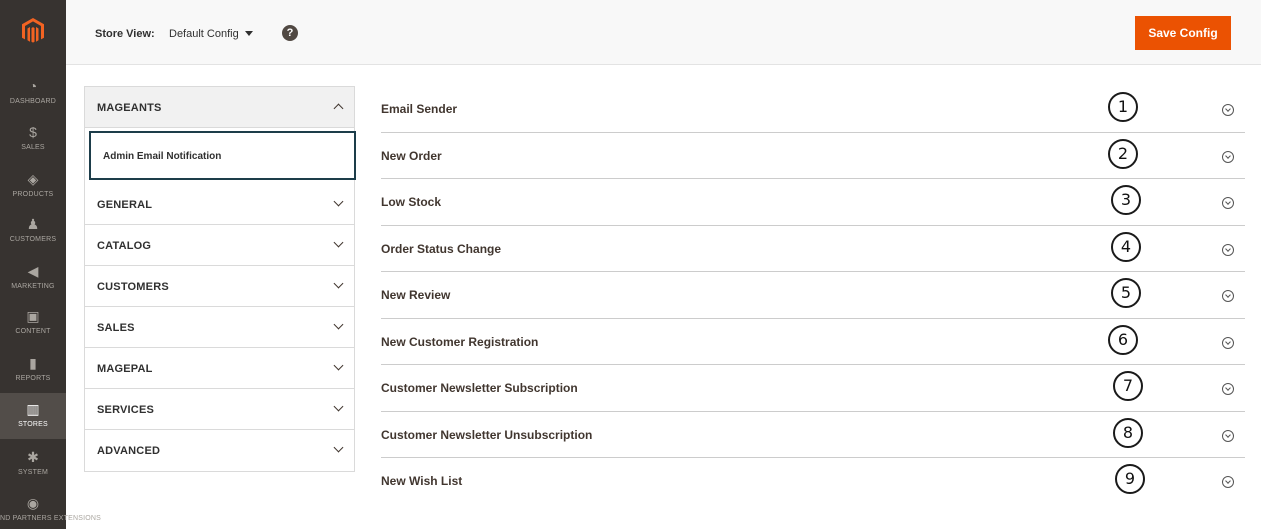 The height and width of the screenshot is (529, 1261). Describe the element at coordinates (1130, 479) in the screenshot. I see `number-callout: 9` at that location.